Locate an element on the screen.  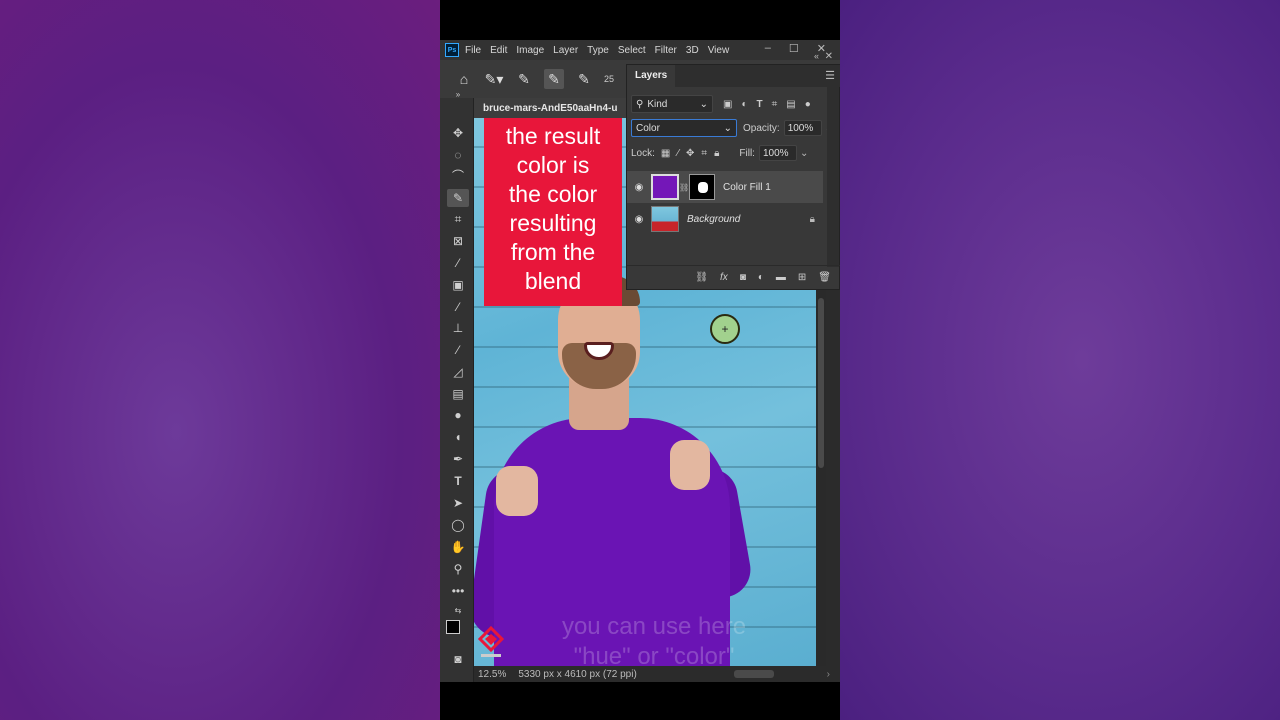
more-tools-icon: ••• is located at coordinates (458, 591).